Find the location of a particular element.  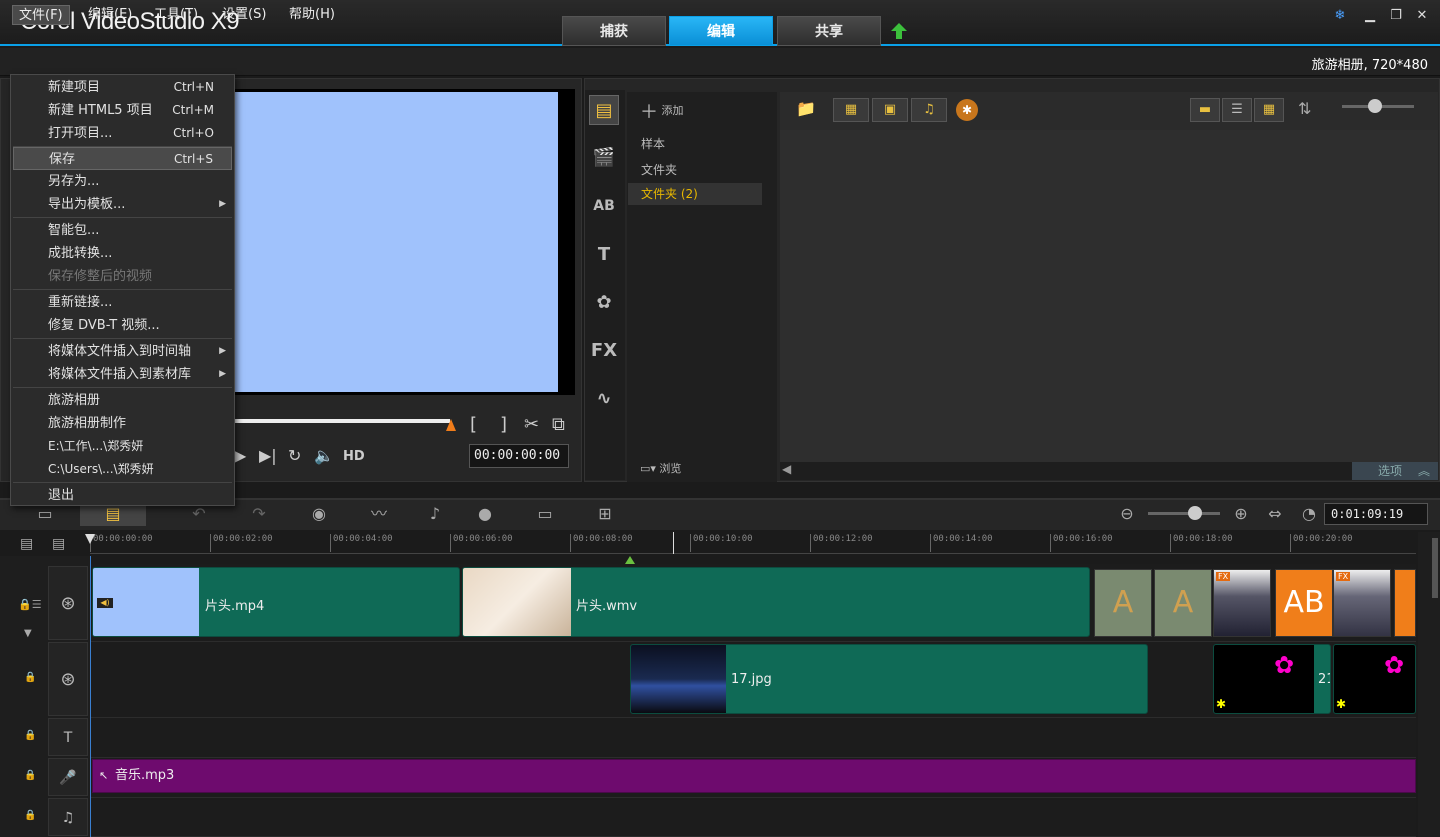

overlay-clip: ✿ ✱ is located at coordinates (1374, 679).